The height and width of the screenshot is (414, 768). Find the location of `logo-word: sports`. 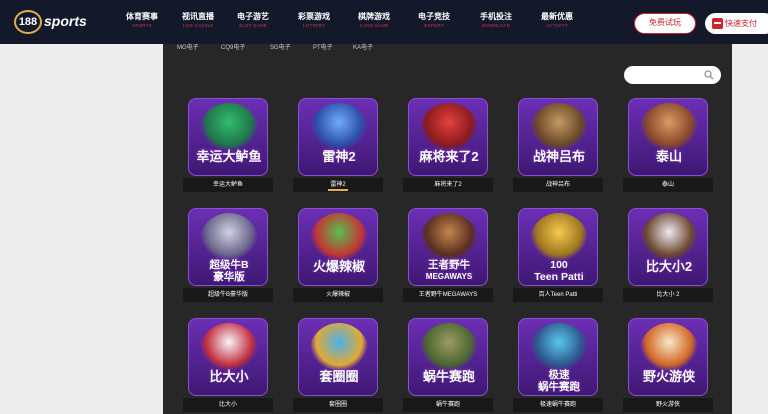

logo-word: sports is located at coordinates (65, 21).